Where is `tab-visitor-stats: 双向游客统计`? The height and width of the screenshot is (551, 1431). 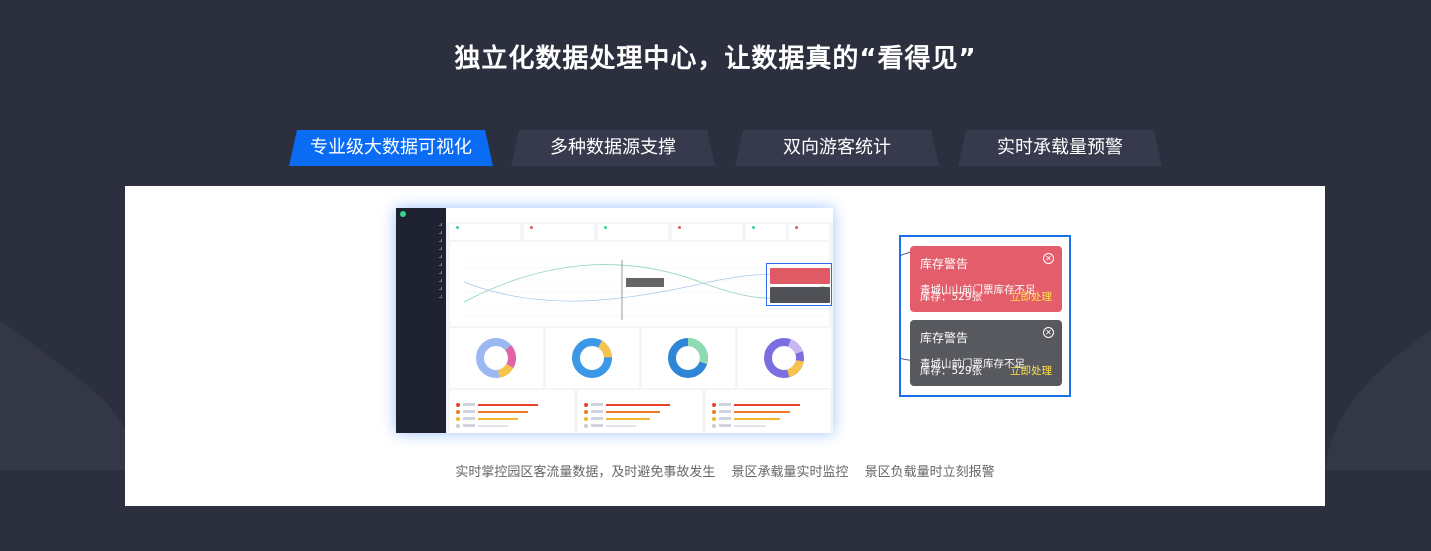
tab-visitor-stats: 双向游客统计 is located at coordinates (837, 148).